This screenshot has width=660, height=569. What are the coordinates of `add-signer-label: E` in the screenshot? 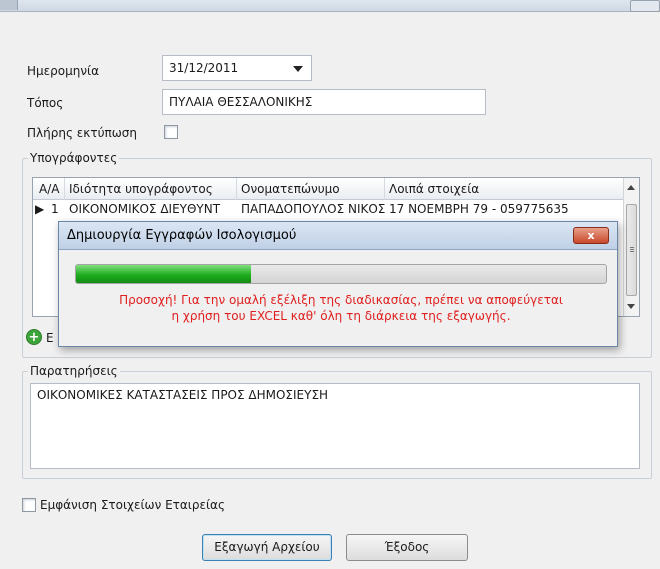 It's located at (50, 338).